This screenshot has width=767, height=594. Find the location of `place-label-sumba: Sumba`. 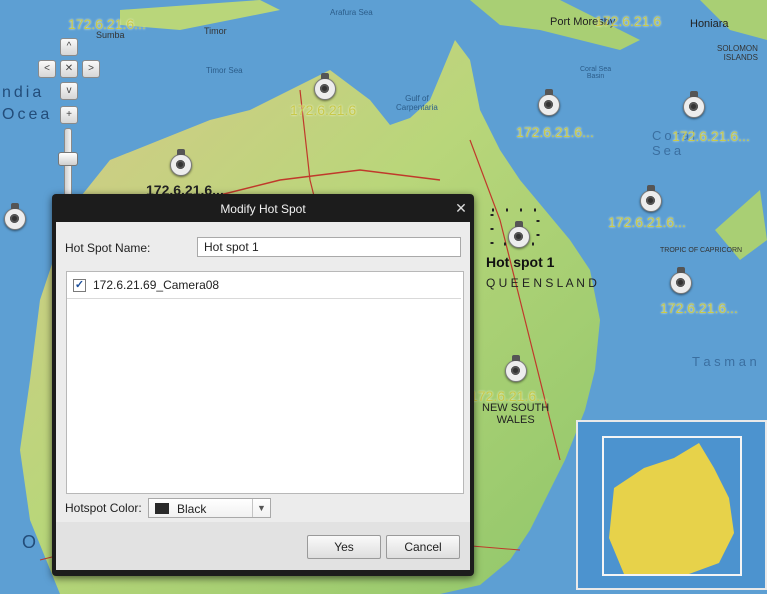

place-label-sumba: Sumba is located at coordinates (110, 35).